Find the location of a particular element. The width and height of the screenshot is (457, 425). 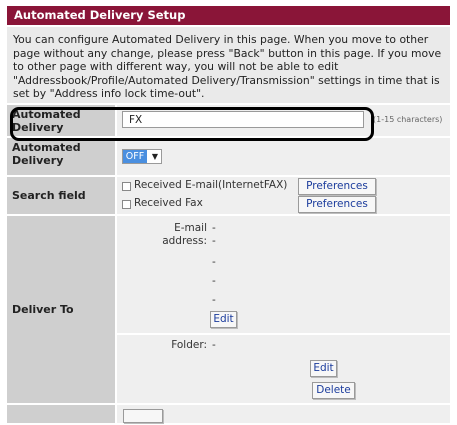

folder-delete-button: Delete is located at coordinates (333, 390).